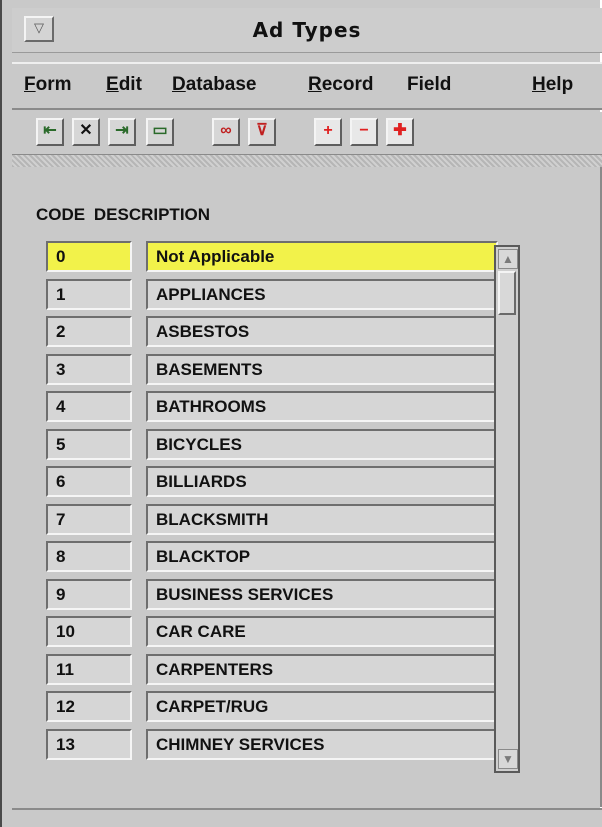 This screenshot has height=827, width=602. I want to click on query-filter-icon: ⊽, so click(262, 130).